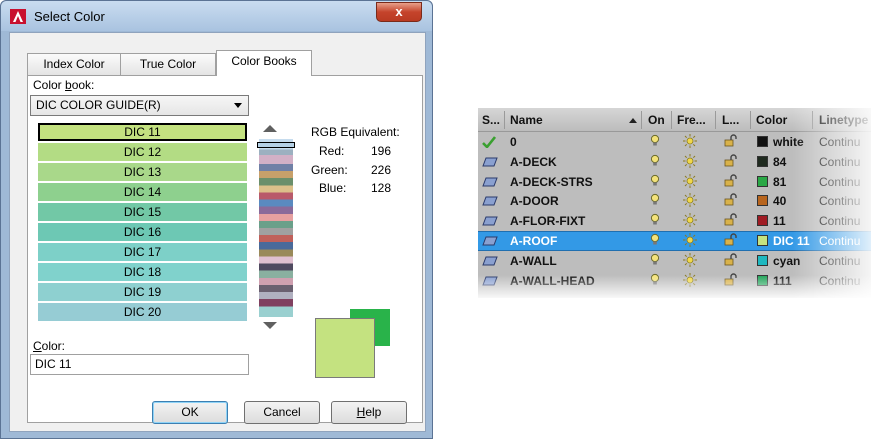 The height and width of the screenshot is (439, 871). Describe the element at coordinates (270, 325) in the screenshot. I see `scroll-down-arrow-icon` at that location.